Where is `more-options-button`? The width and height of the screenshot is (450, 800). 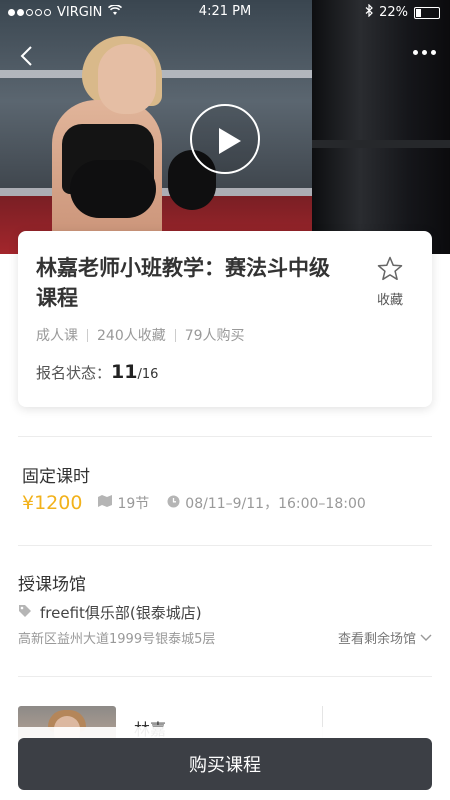
more-options-button is located at coordinates (424, 52).